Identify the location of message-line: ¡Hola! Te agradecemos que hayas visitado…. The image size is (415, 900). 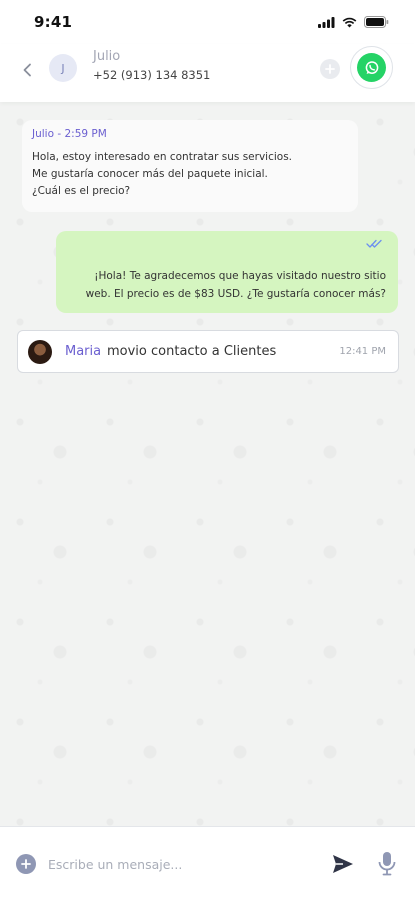
(240, 276).